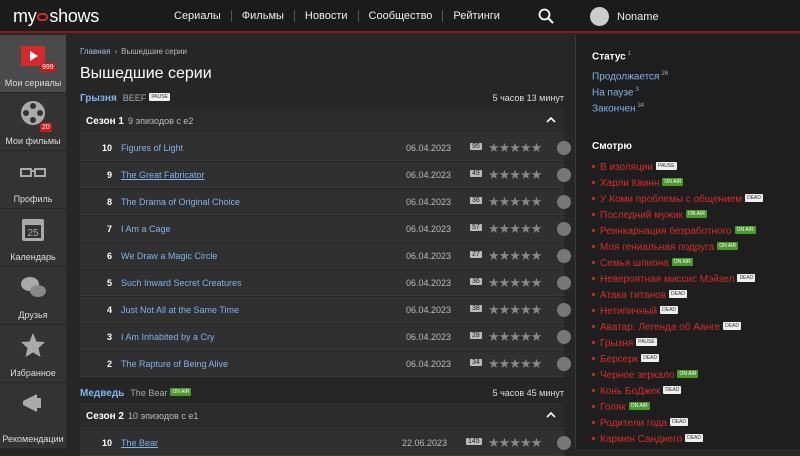 The width and height of the screenshot is (800, 456). What do you see at coordinates (322, 416) in the screenshot?
I see `season-header: Сезон 2 10 эпизодов с e1` at bounding box center [322, 416].